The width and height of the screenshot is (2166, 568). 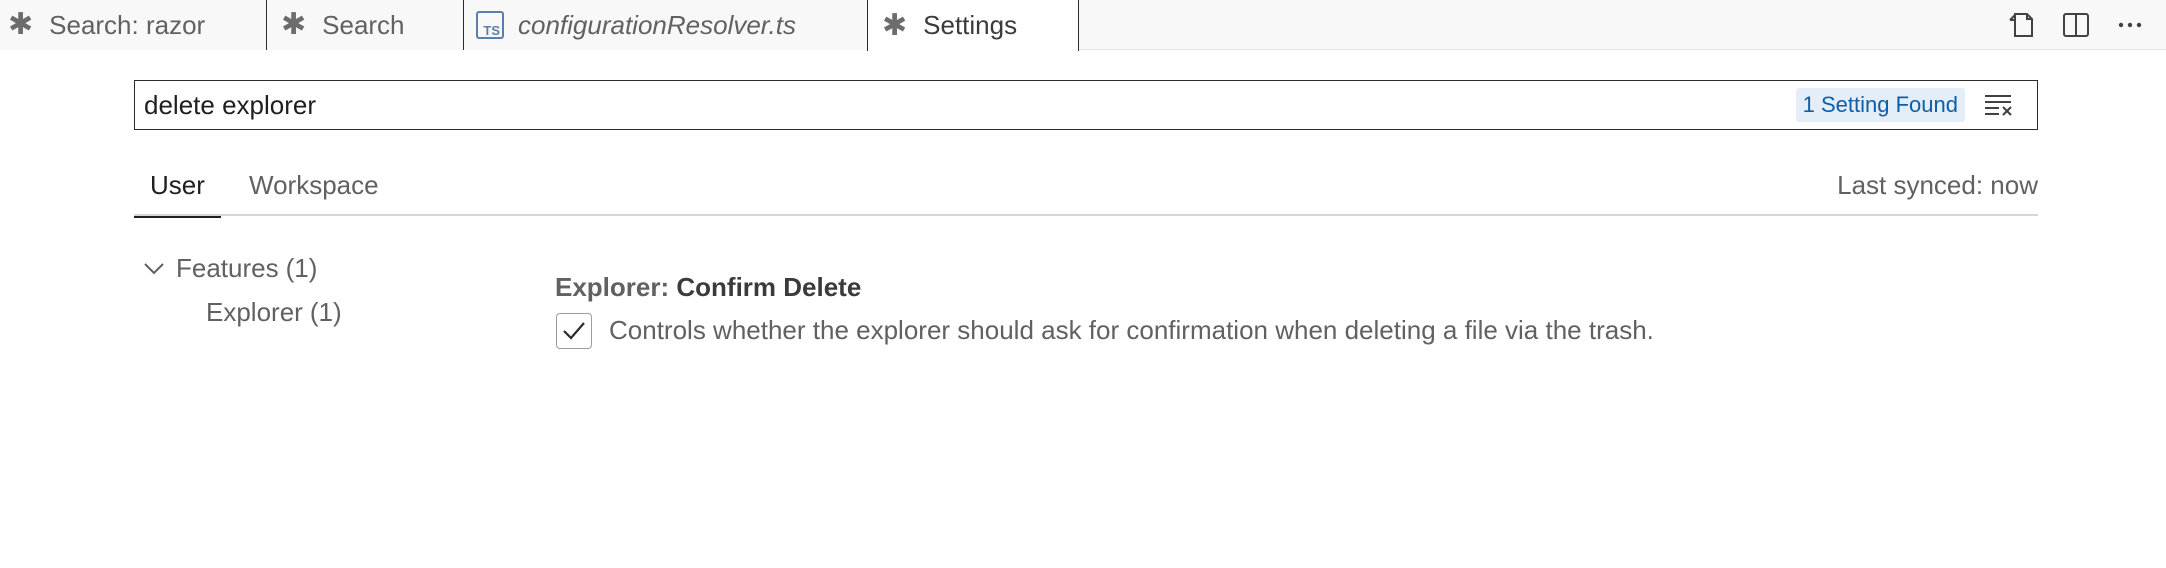 I want to click on tab-label: Search: razor, so click(x=127, y=24).